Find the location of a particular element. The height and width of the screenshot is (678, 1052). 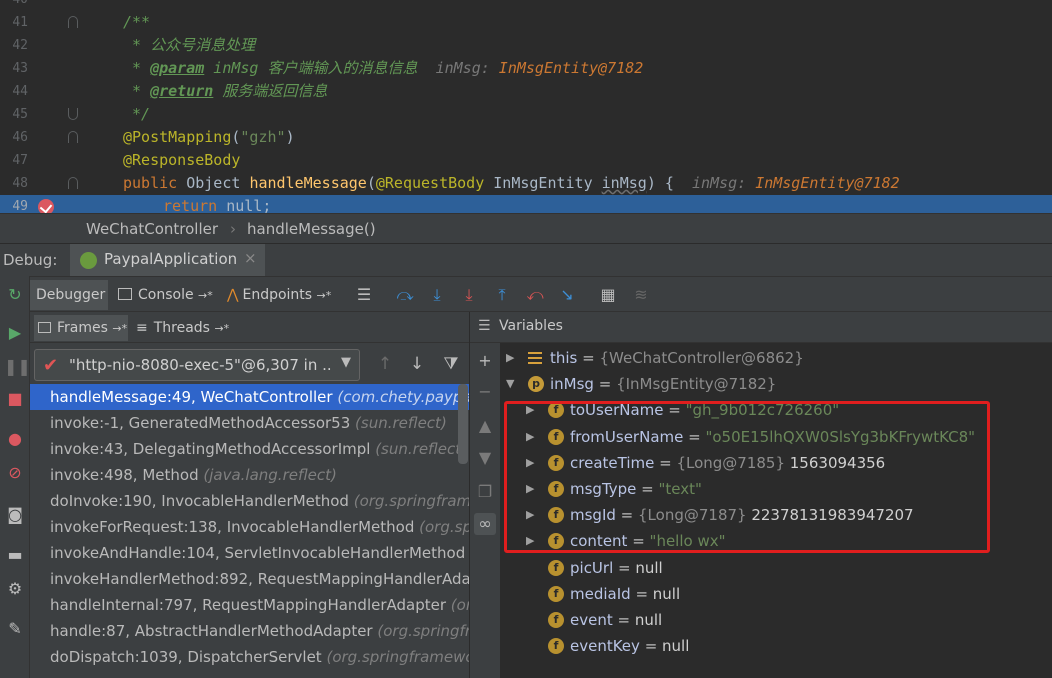

filter-icon: ⧩ is located at coordinates (451, 364).